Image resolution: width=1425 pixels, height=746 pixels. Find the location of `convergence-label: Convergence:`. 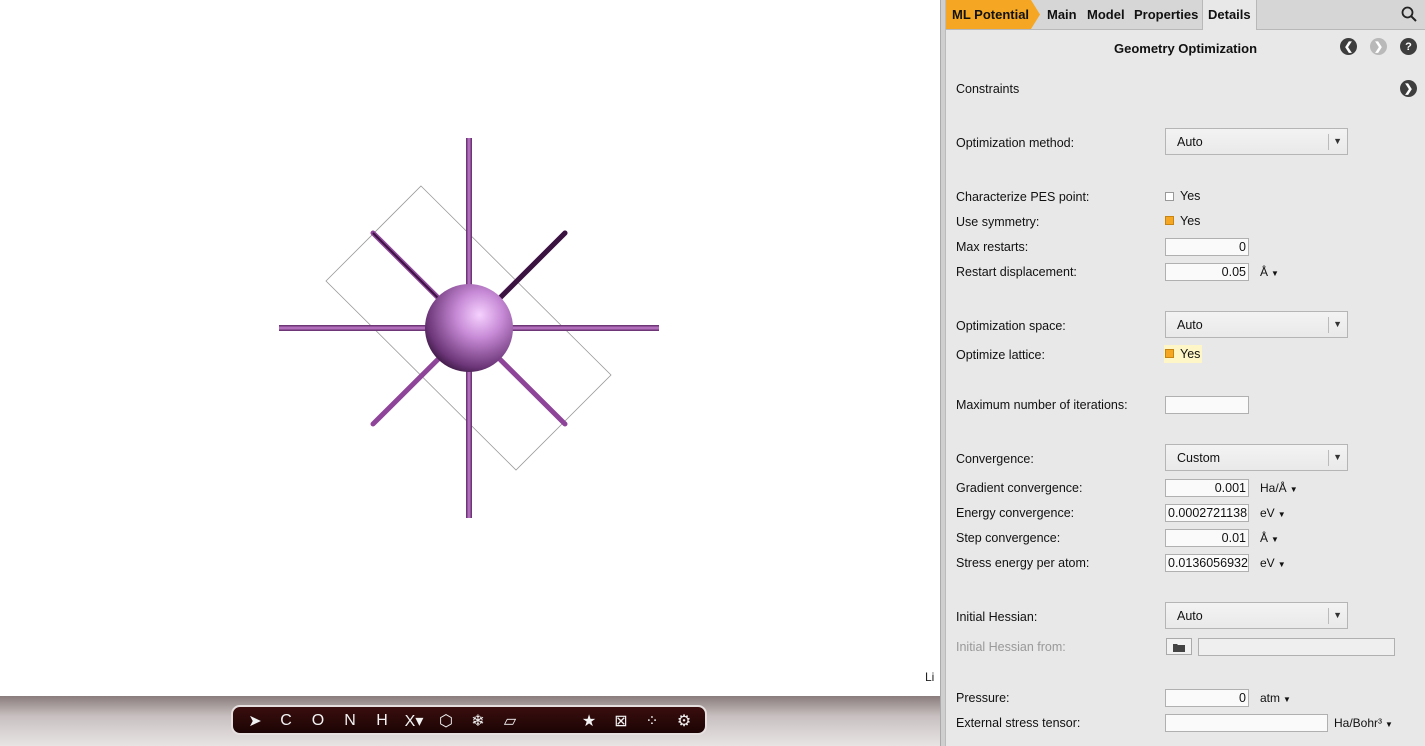

convergence-label: Convergence: is located at coordinates (995, 459).